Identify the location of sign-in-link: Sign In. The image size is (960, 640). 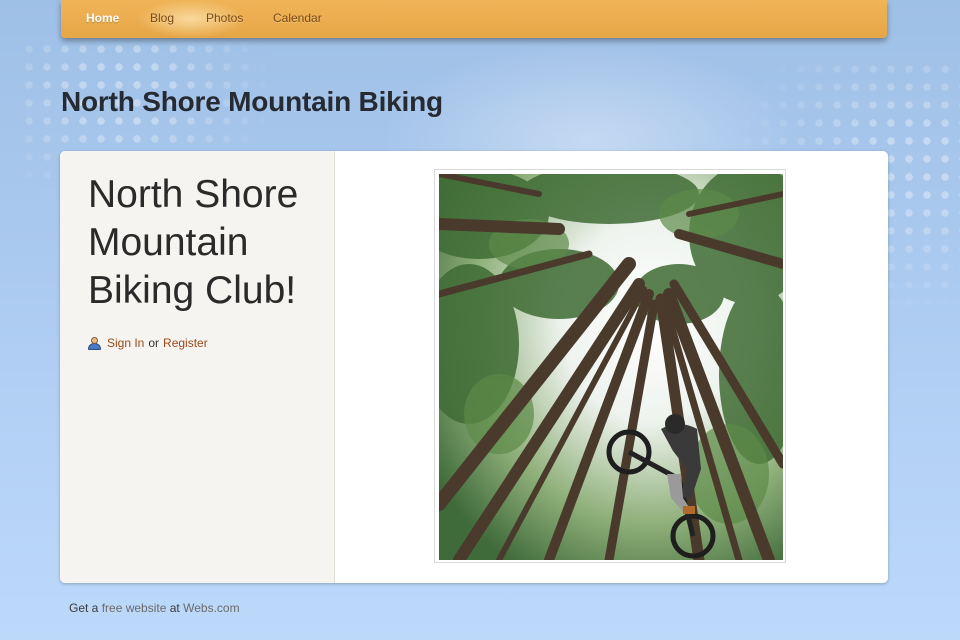
(125, 343).